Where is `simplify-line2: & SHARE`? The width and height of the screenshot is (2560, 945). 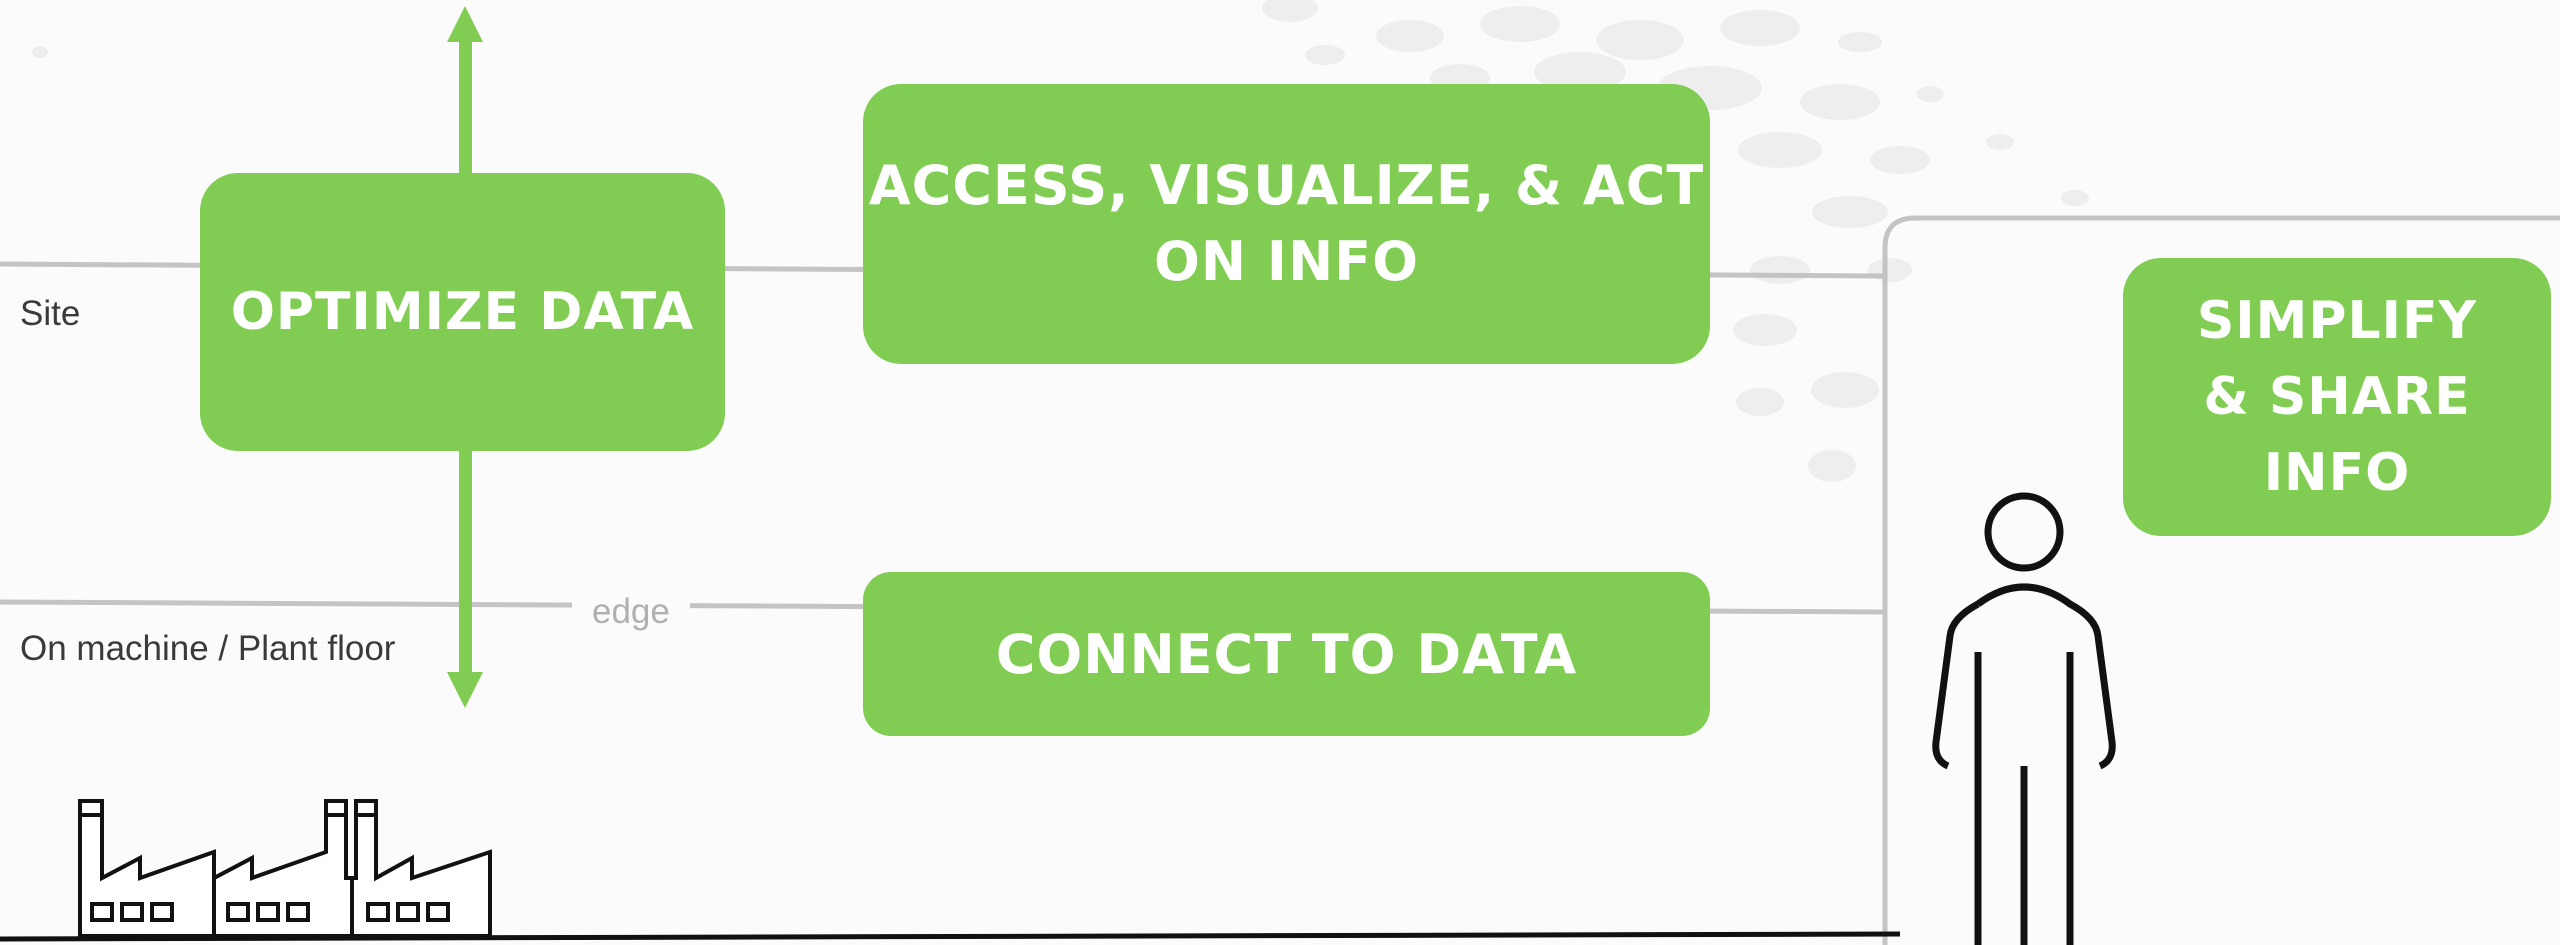
simplify-line2: & SHARE is located at coordinates (2337, 397).